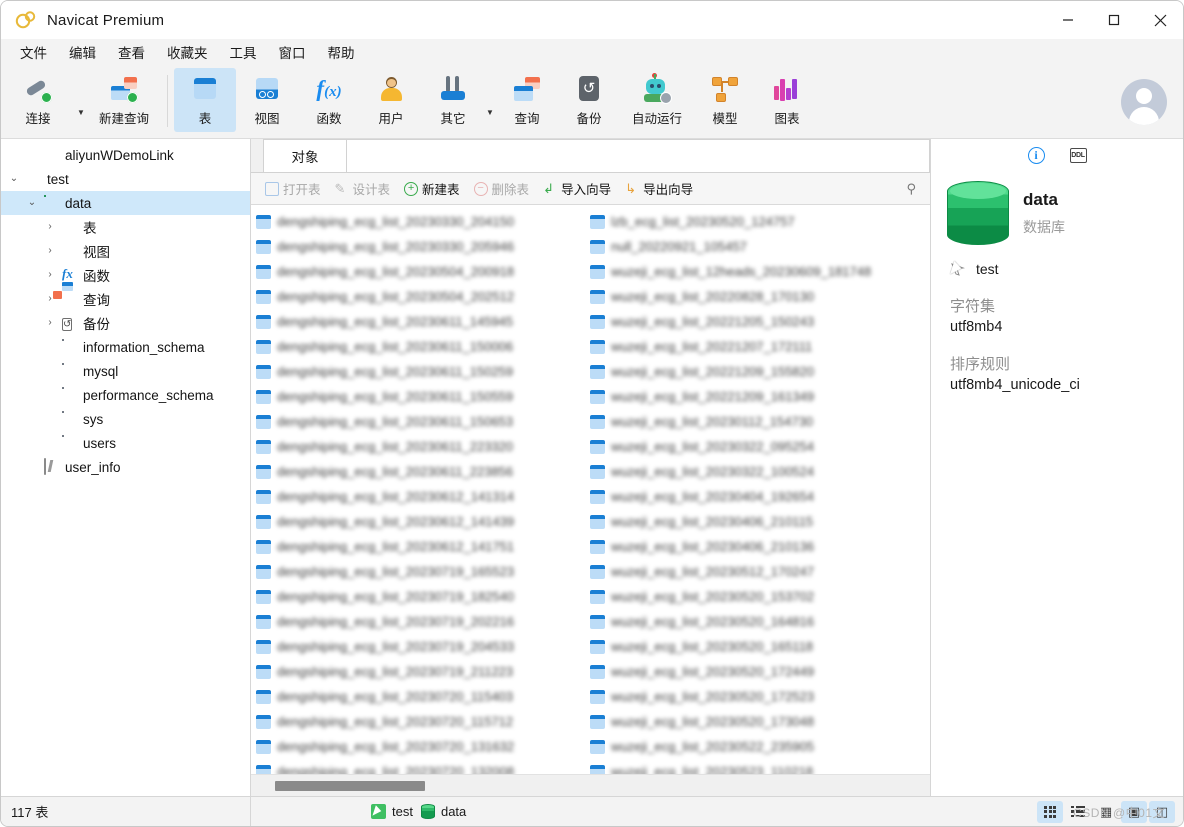  What do you see at coordinates (420, 746) in the screenshot?
I see `table-list-item: dengshiping_ecg_list_20230720_131632` at bounding box center [420, 746].